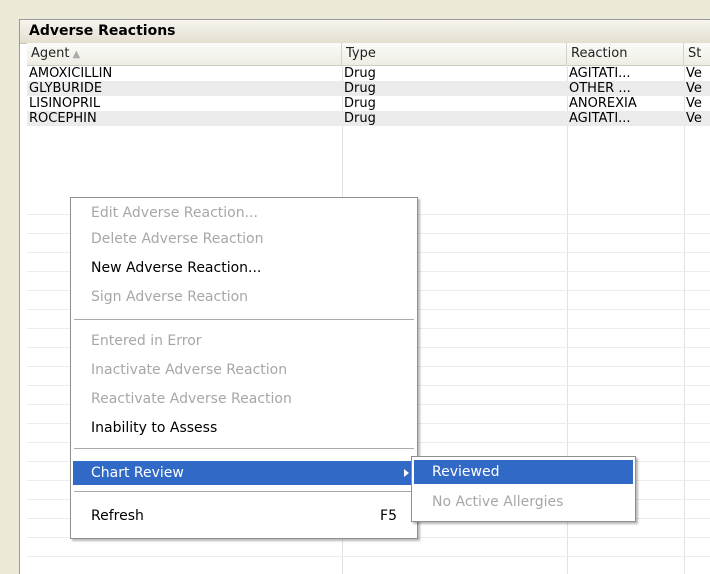 This screenshot has width=710, height=574. What do you see at coordinates (244, 239) in the screenshot?
I see `menu-item-delete-adverse-reaction: Delete Adverse Reaction` at bounding box center [244, 239].